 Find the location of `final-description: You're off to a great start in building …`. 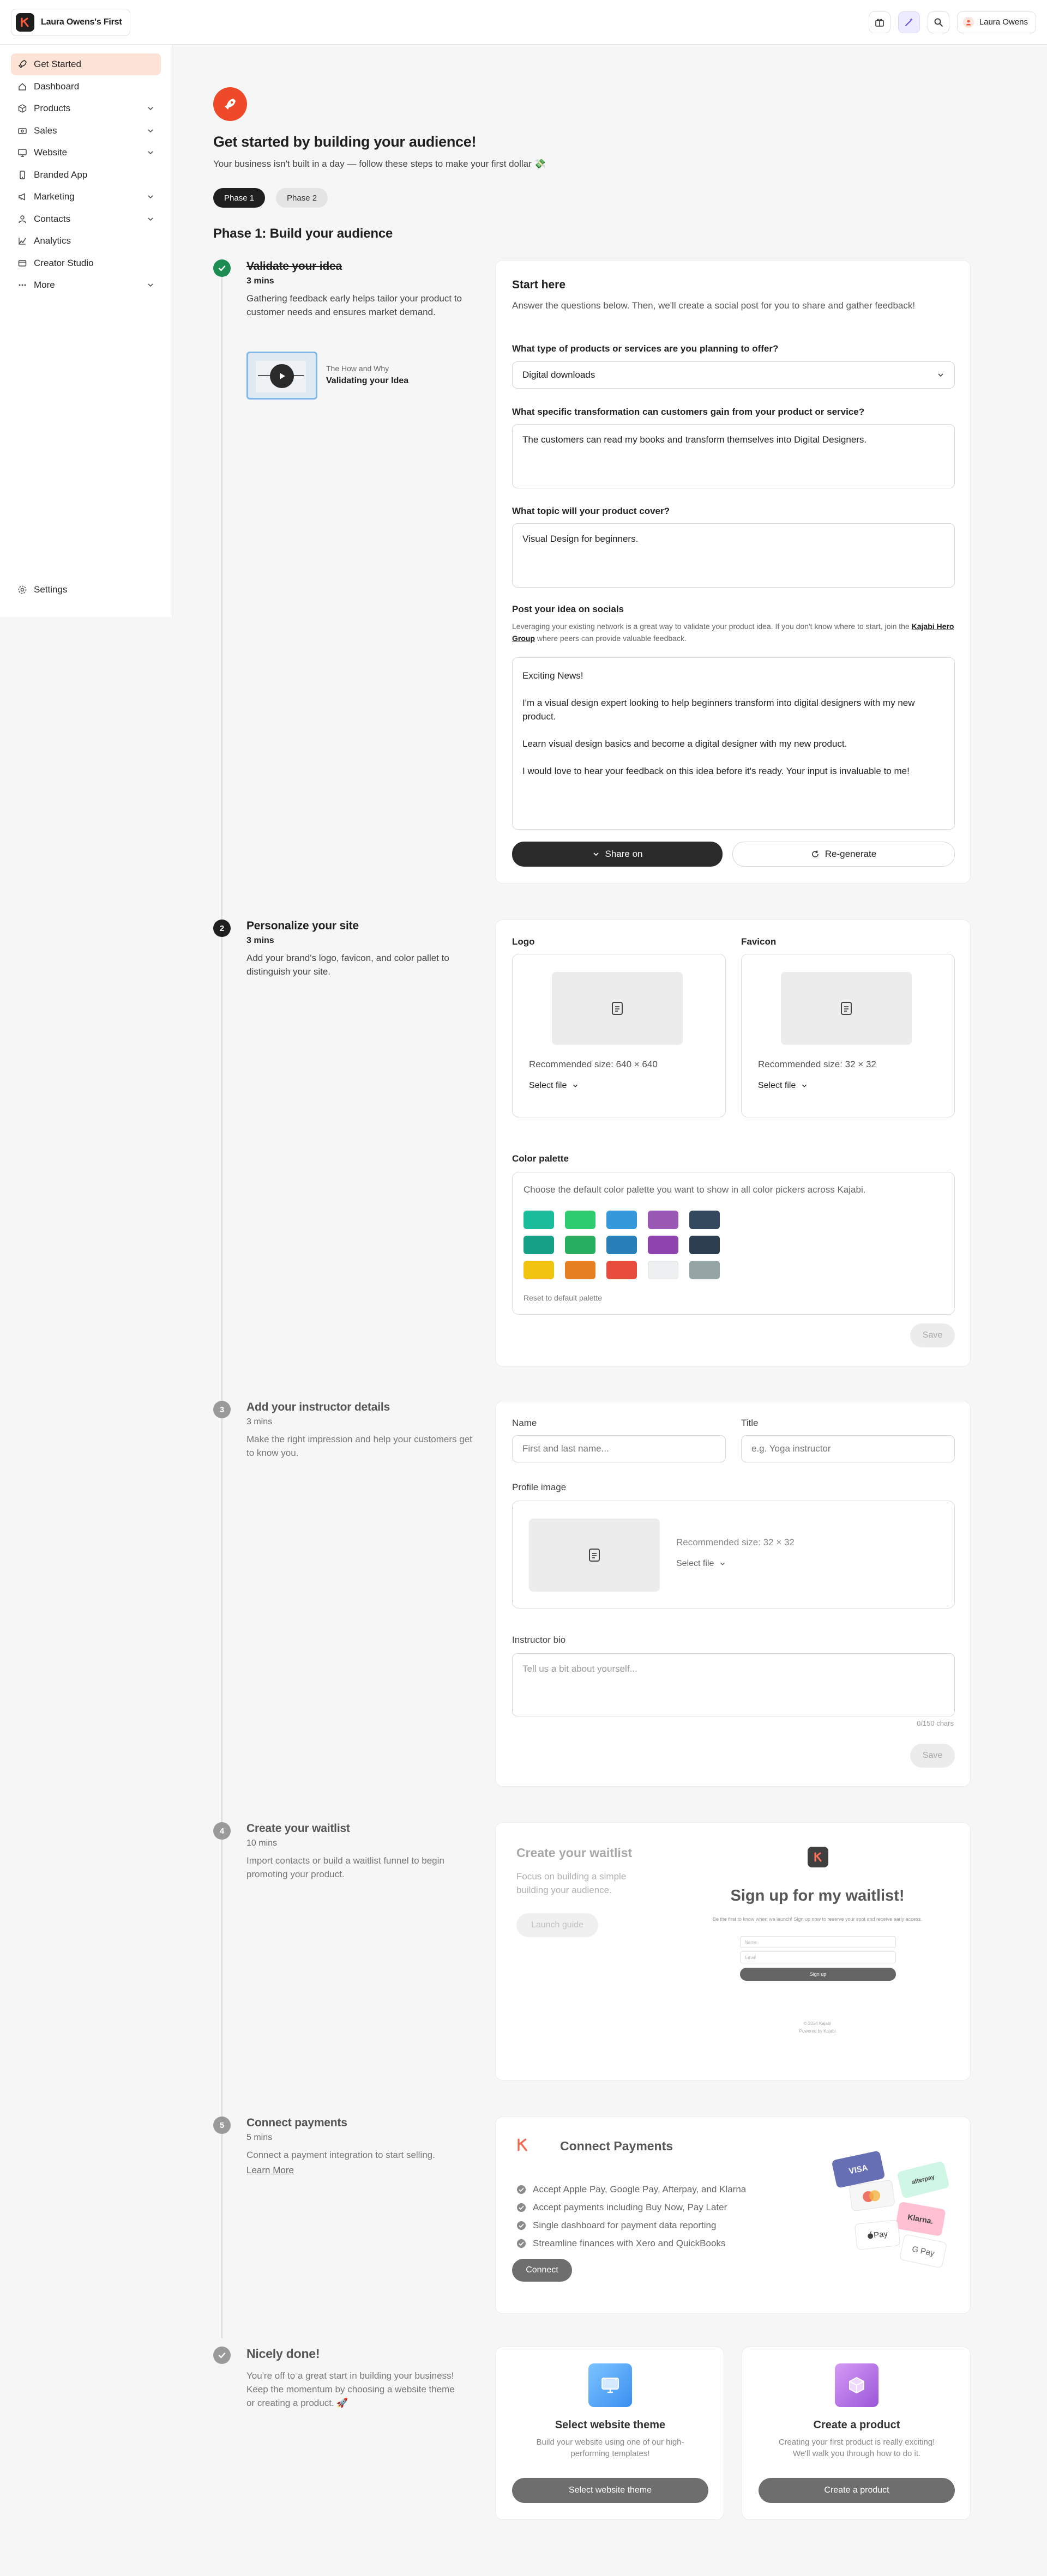

final-description: You're off to a great start in building … is located at coordinates (350, 2389).